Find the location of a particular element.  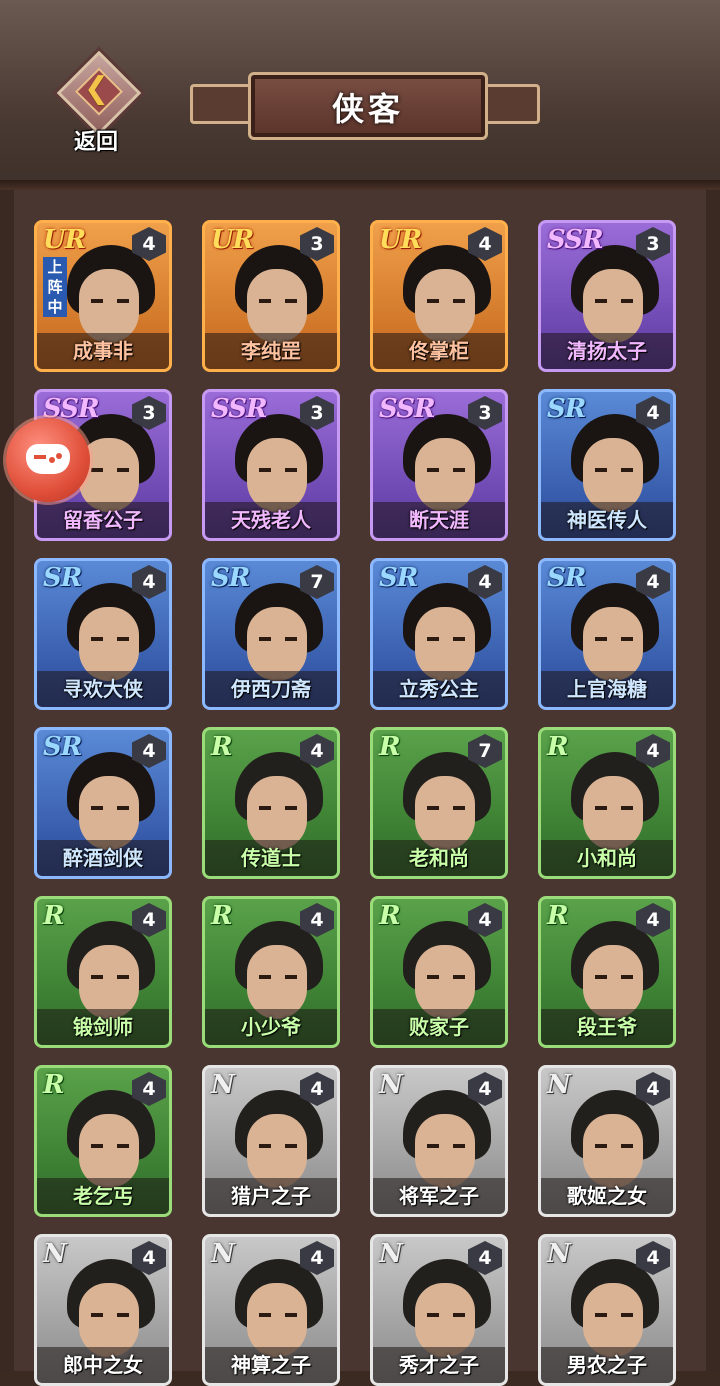

hero-name: 天残老人 is located at coordinates (271, 520).